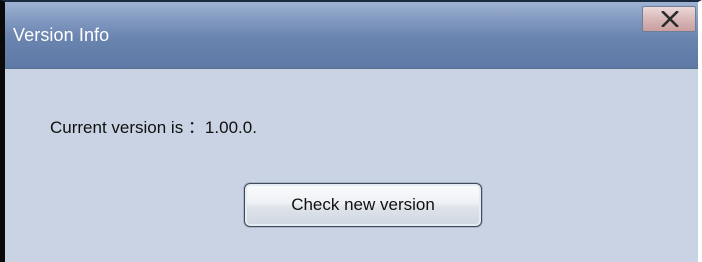  What do you see at coordinates (61, 35) in the screenshot?
I see `window-title: Version Info` at bounding box center [61, 35].